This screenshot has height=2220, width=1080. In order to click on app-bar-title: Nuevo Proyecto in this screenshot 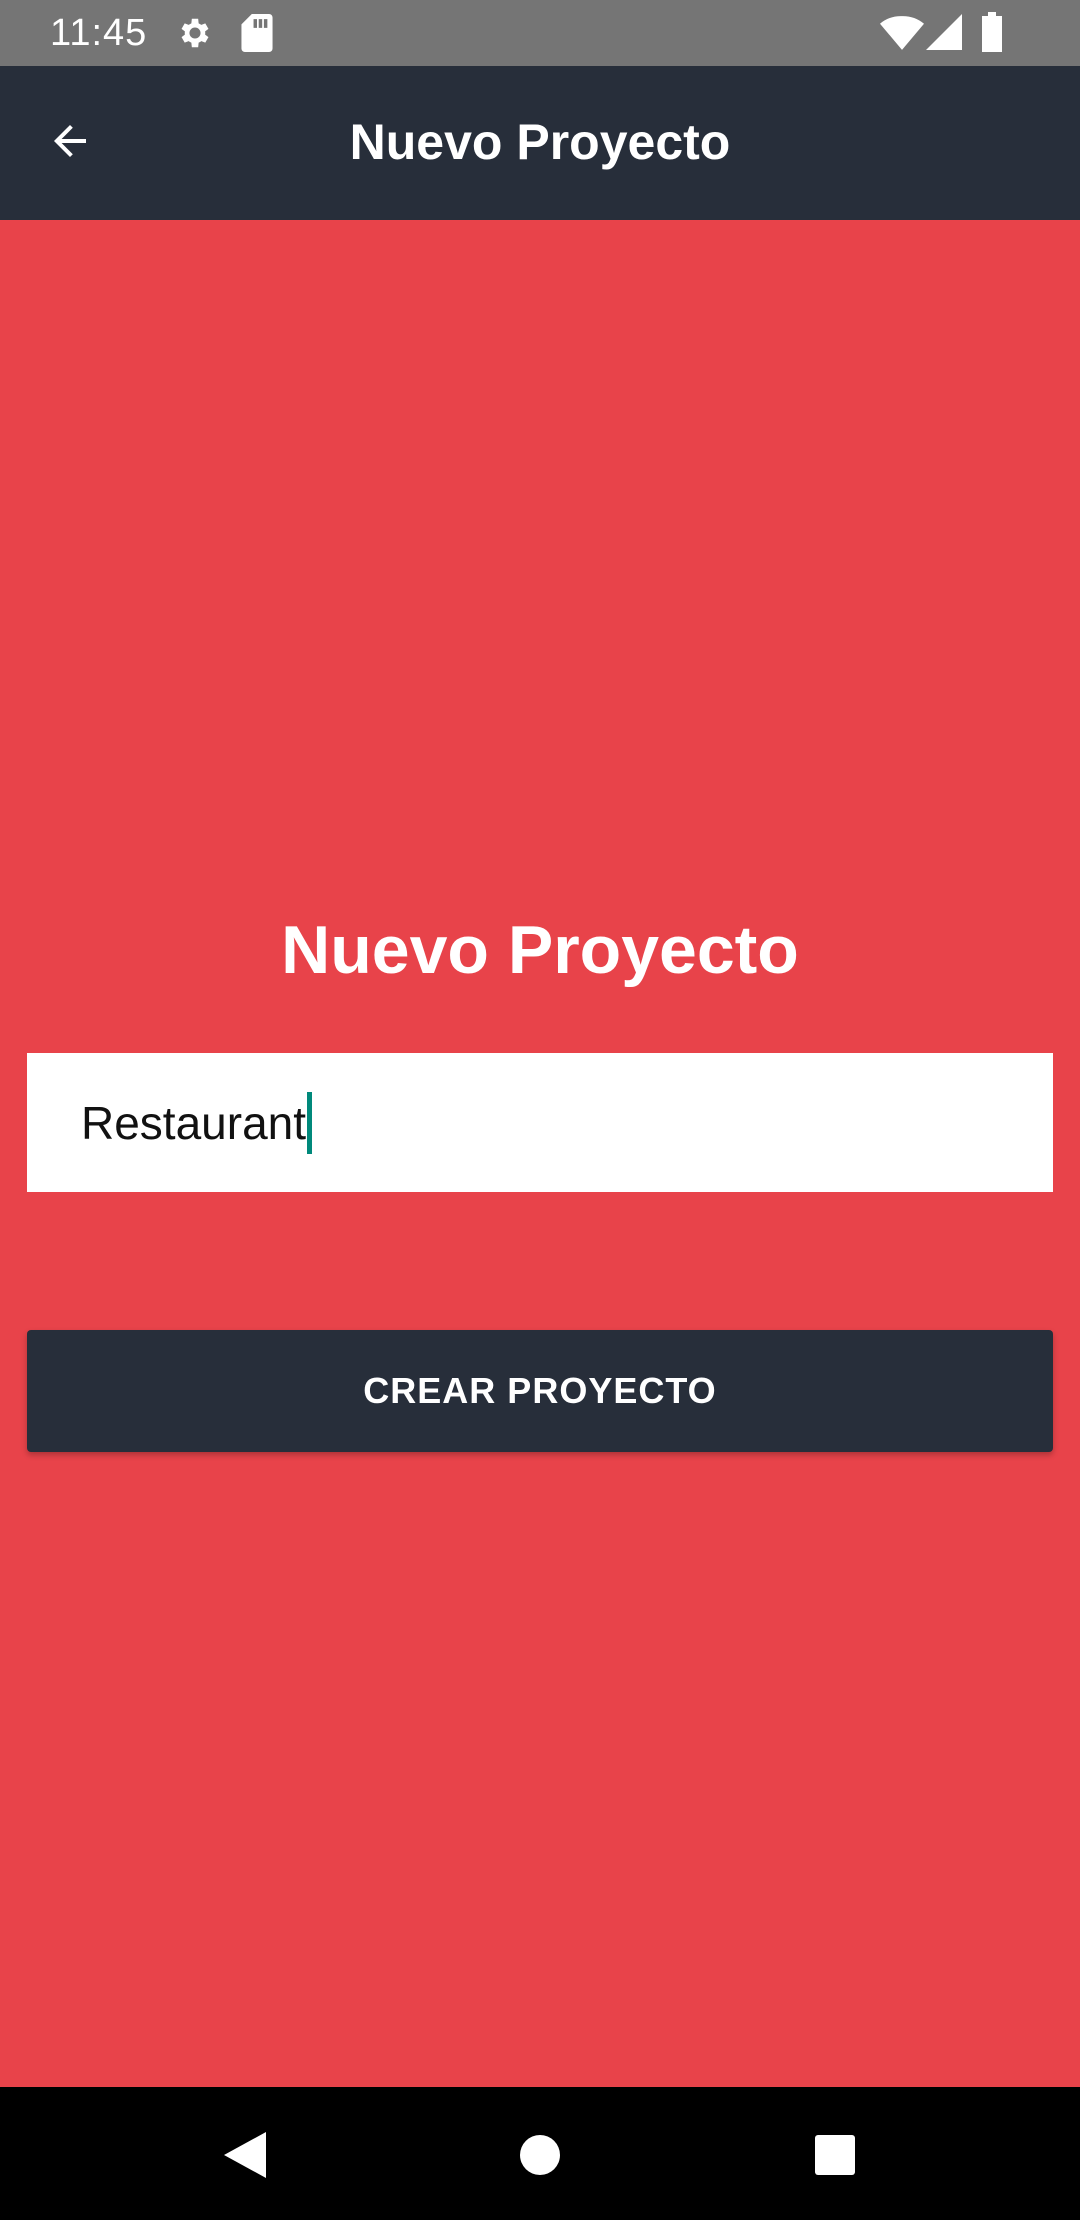, I will do `click(540, 142)`.